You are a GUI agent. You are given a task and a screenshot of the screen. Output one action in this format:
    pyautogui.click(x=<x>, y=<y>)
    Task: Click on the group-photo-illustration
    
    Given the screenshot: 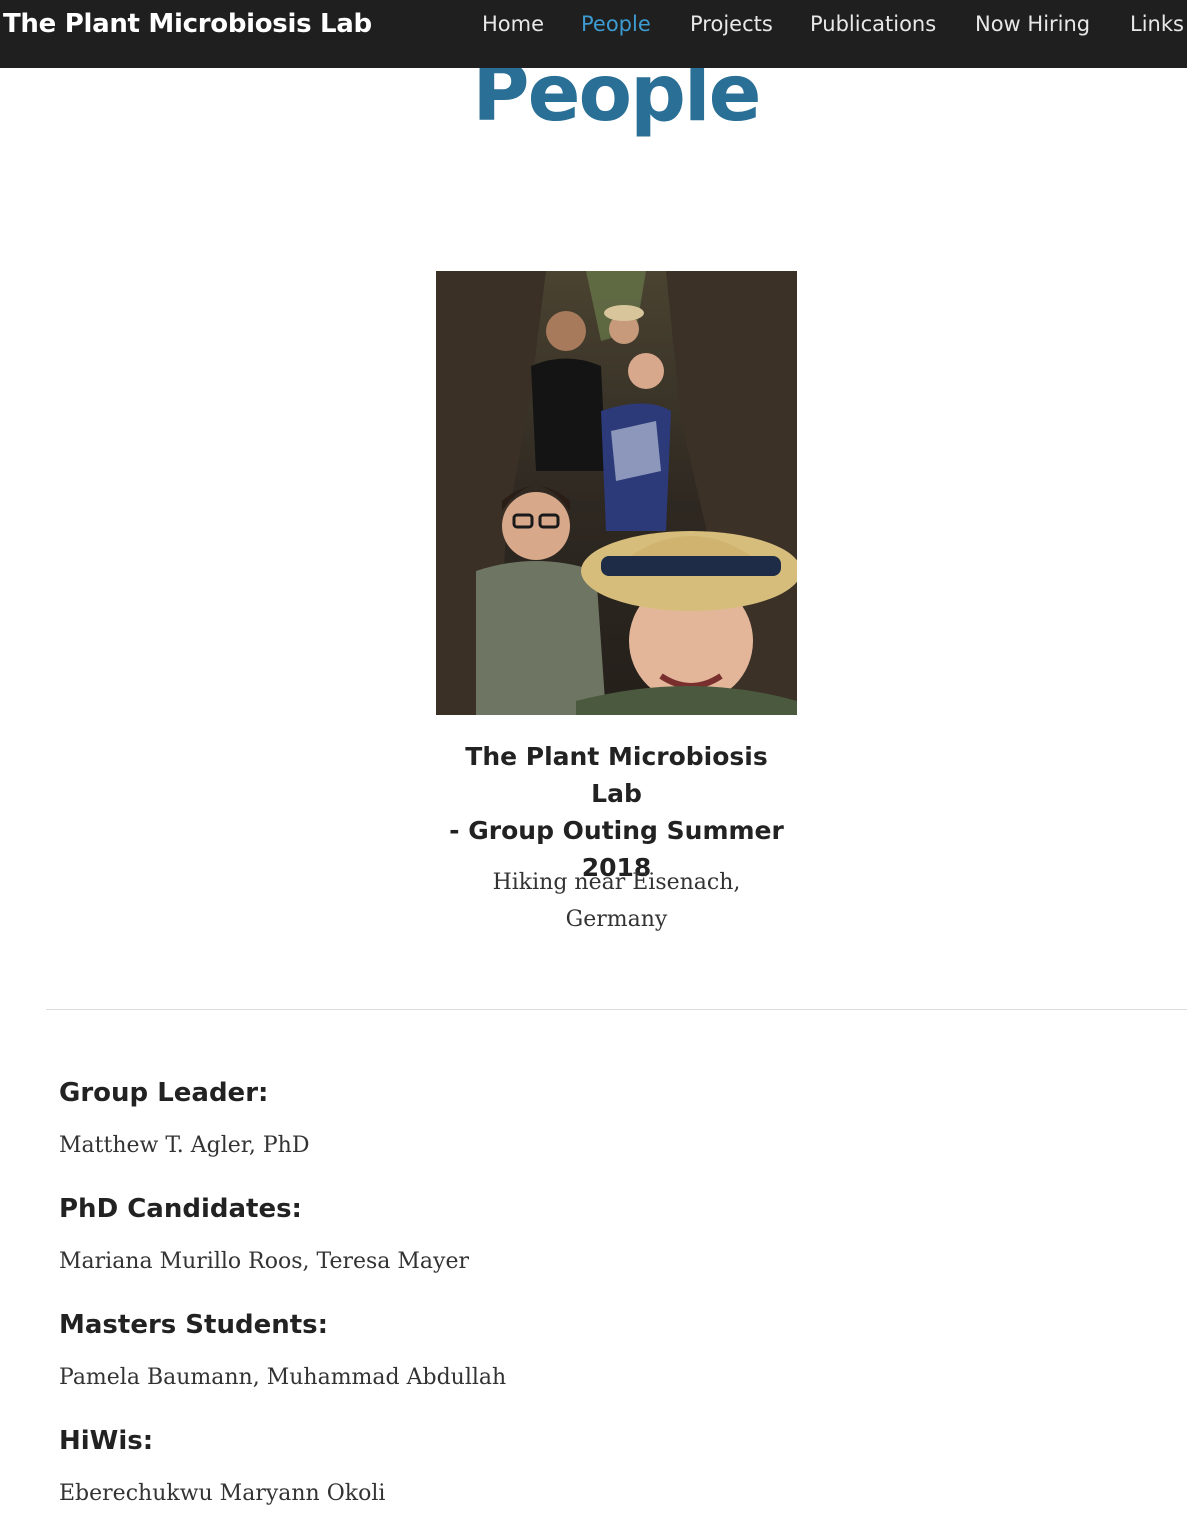 What is the action you would take?
    pyautogui.click(x=616, y=493)
    